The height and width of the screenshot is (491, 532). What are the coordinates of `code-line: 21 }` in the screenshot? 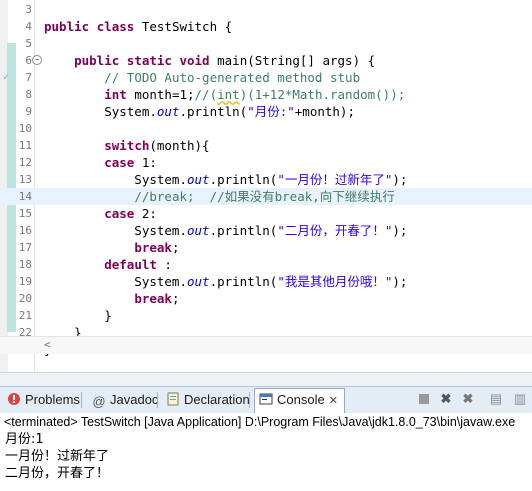 It's located at (266, 315).